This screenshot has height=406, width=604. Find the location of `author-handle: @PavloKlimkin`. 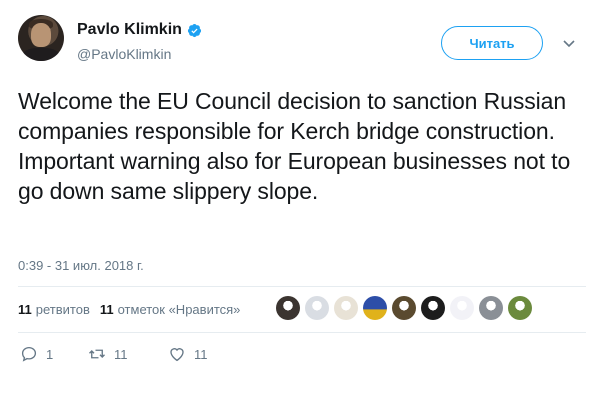

author-handle: @PavloKlimkin is located at coordinates (124, 54).